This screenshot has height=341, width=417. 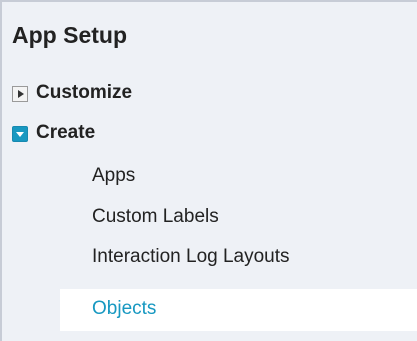 What do you see at coordinates (69, 35) in the screenshot?
I see `panel-title: App Setup` at bounding box center [69, 35].